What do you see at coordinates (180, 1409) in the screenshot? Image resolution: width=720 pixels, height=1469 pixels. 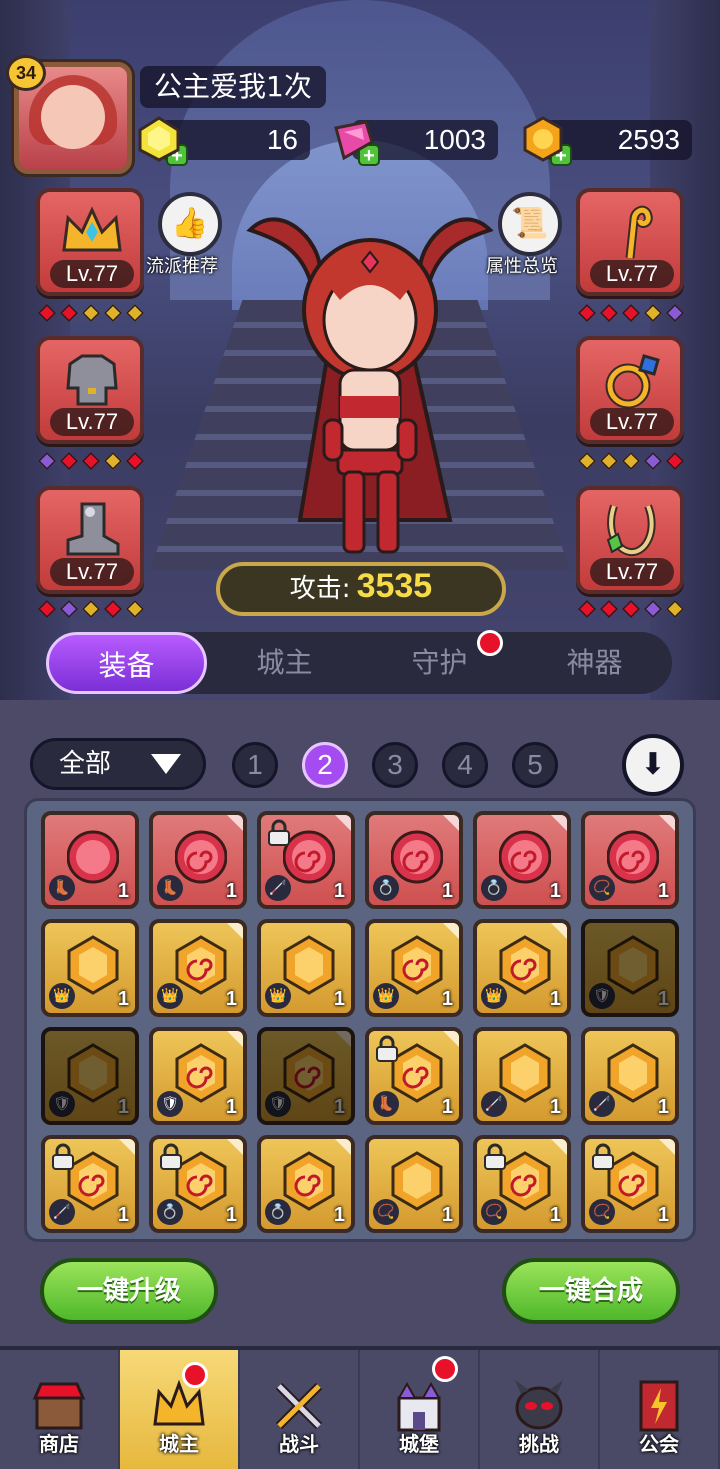 I see `nav-lord: 城主` at bounding box center [180, 1409].